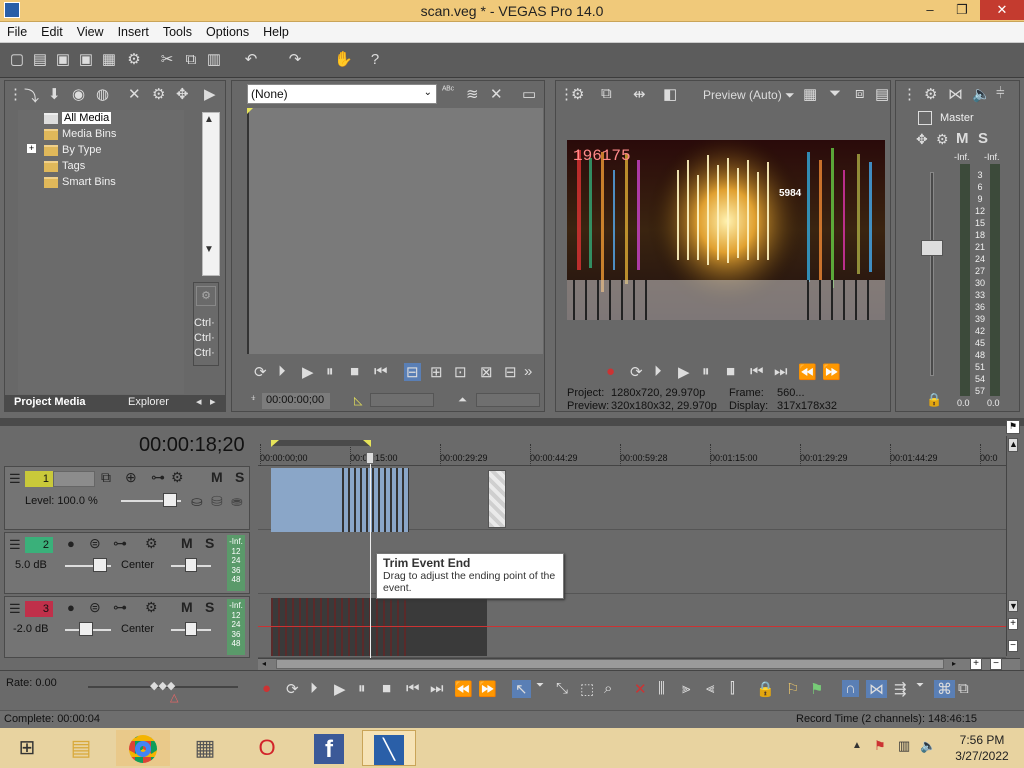 The height and width of the screenshot is (768, 1024). I want to click on vegas-taskbar-icon: ╲, so click(389, 748).